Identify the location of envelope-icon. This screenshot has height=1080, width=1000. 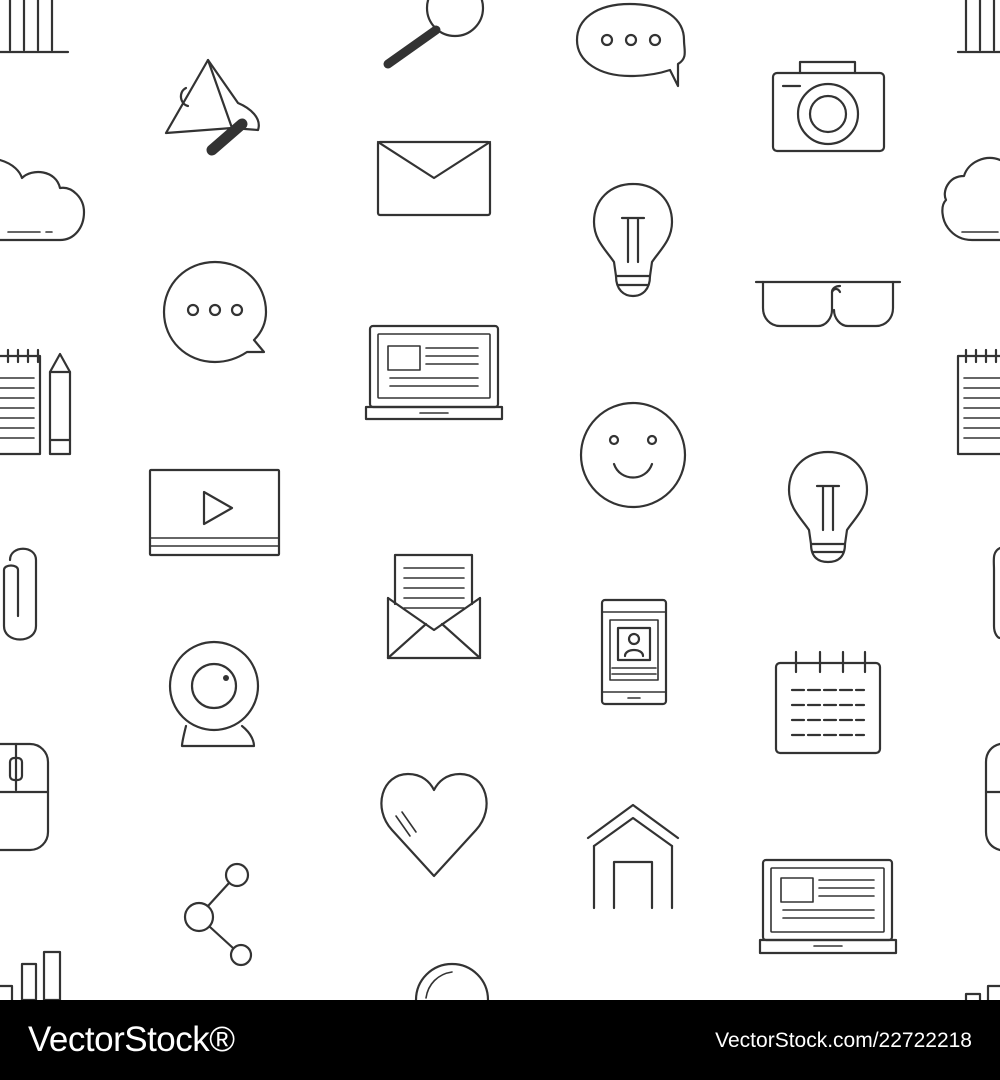
(434, 178).